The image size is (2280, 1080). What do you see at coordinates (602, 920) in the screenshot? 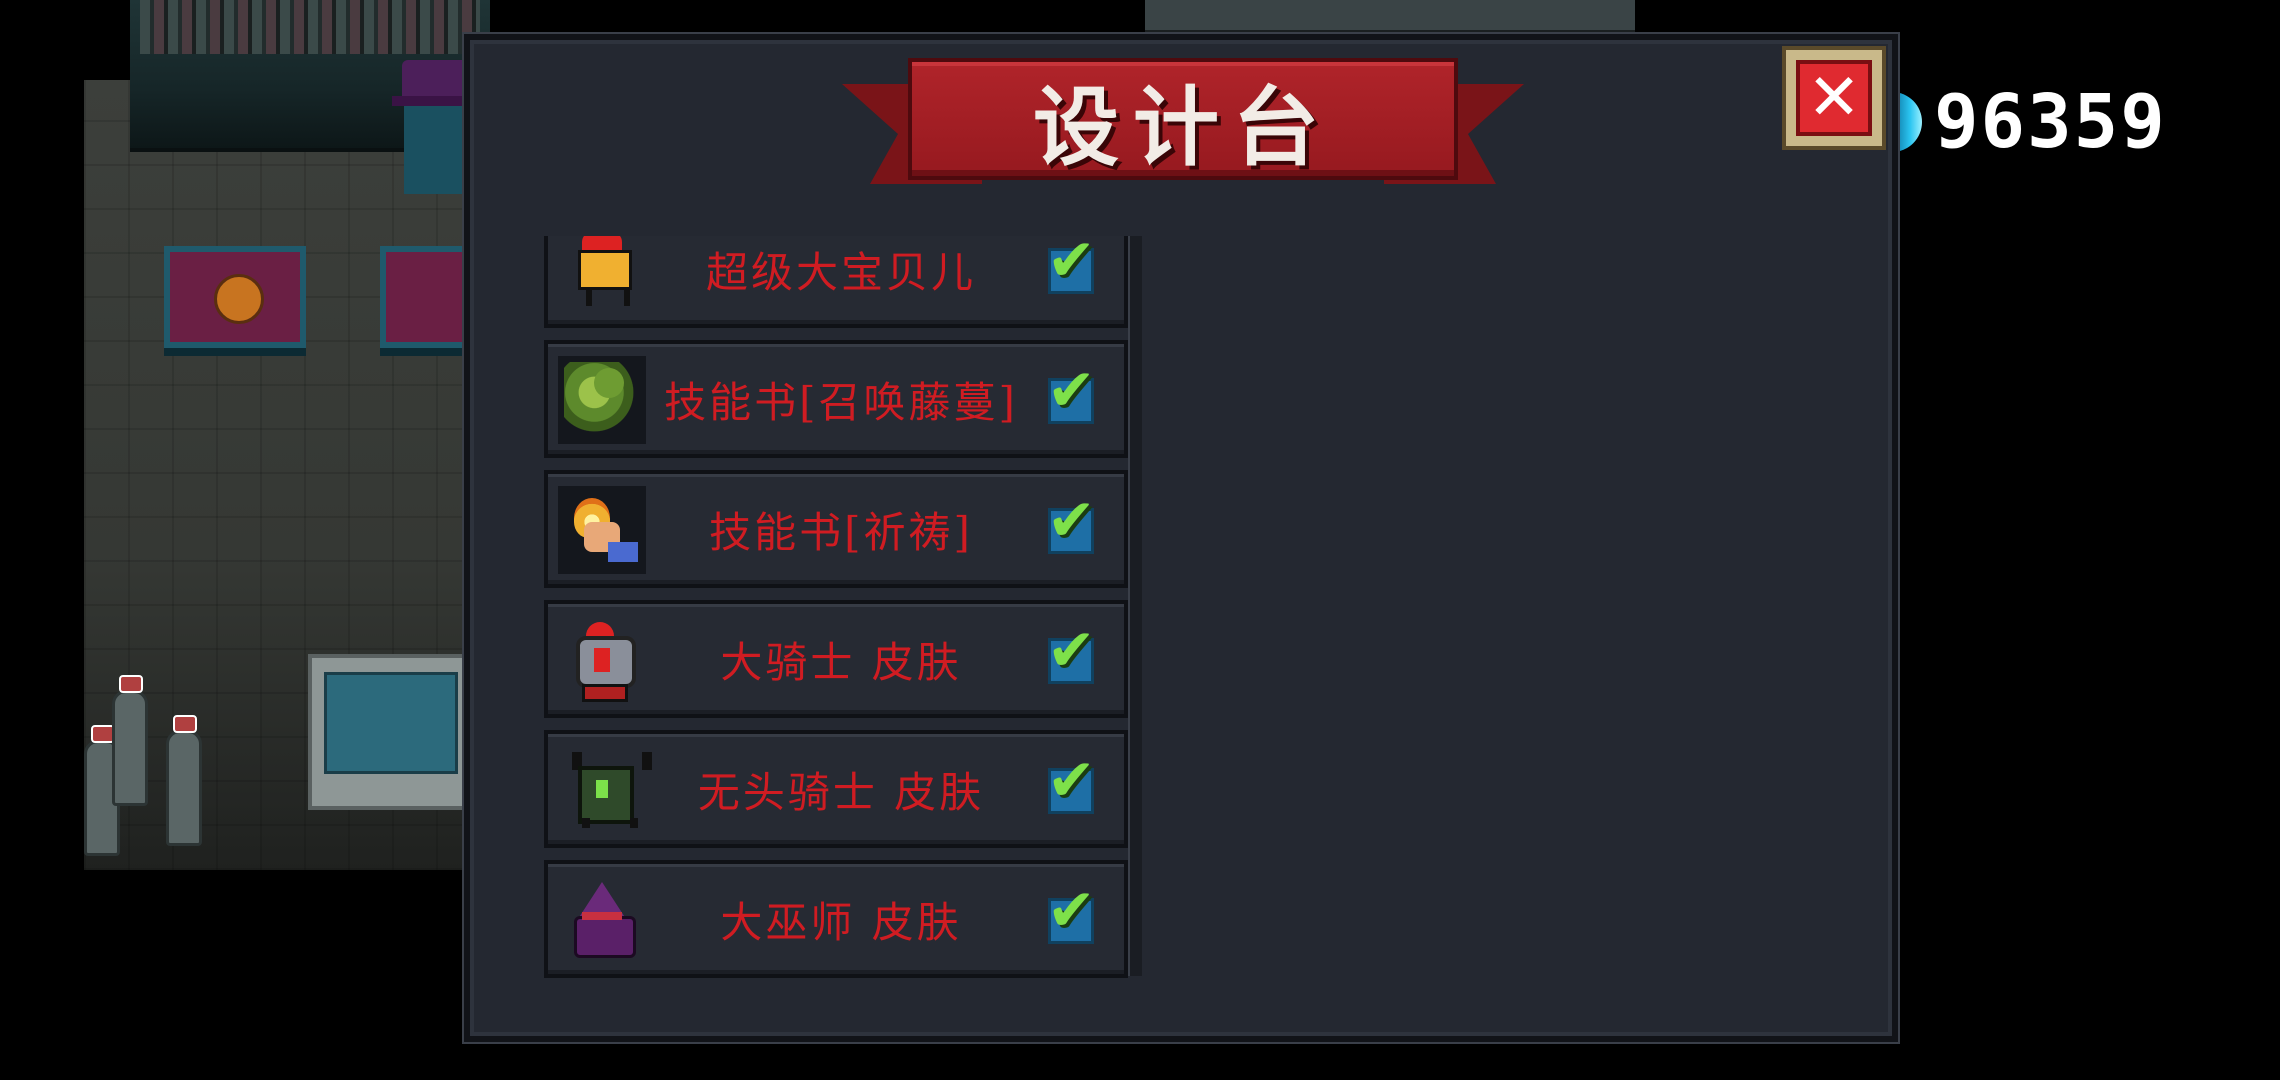
I see `grand-wizard-skin-icon` at bounding box center [602, 920].